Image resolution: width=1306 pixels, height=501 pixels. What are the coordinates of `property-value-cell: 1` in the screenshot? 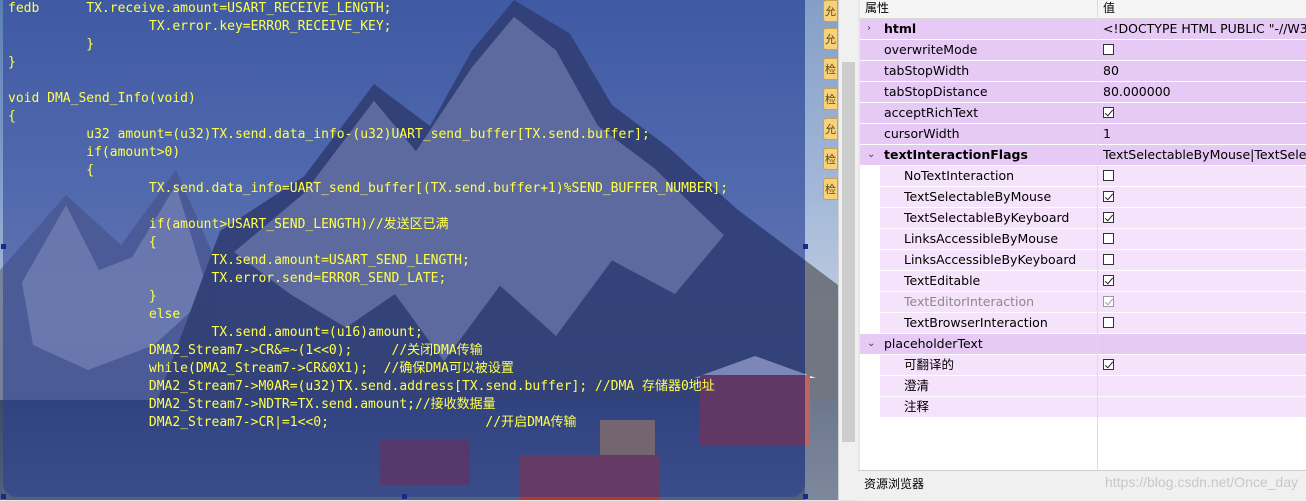 It's located at (1202, 134).